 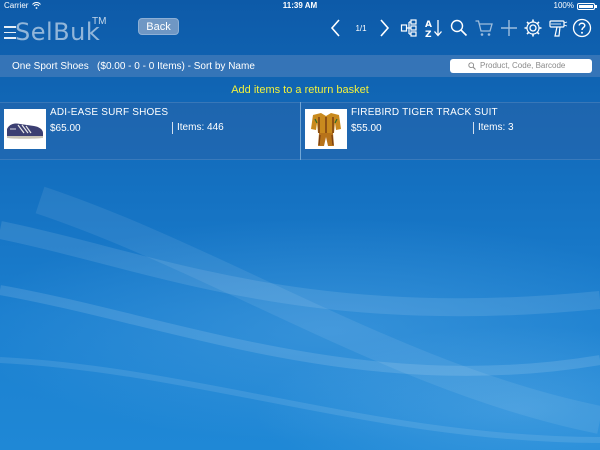 What do you see at coordinates (428, 34) in the screenshot?
I see `svg-text: Z` at bounding box center [428, 34].